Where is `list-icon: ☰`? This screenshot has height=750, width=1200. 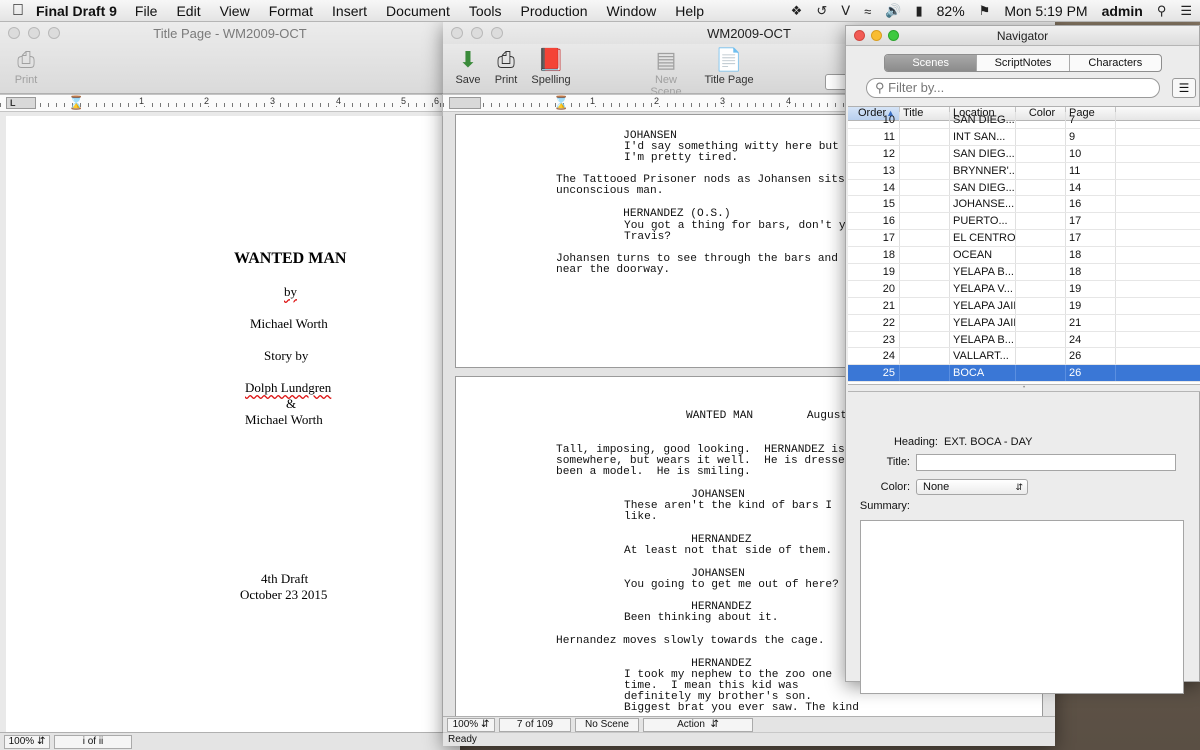
list-icon: ☰ is located at coordinates (1184, 88).